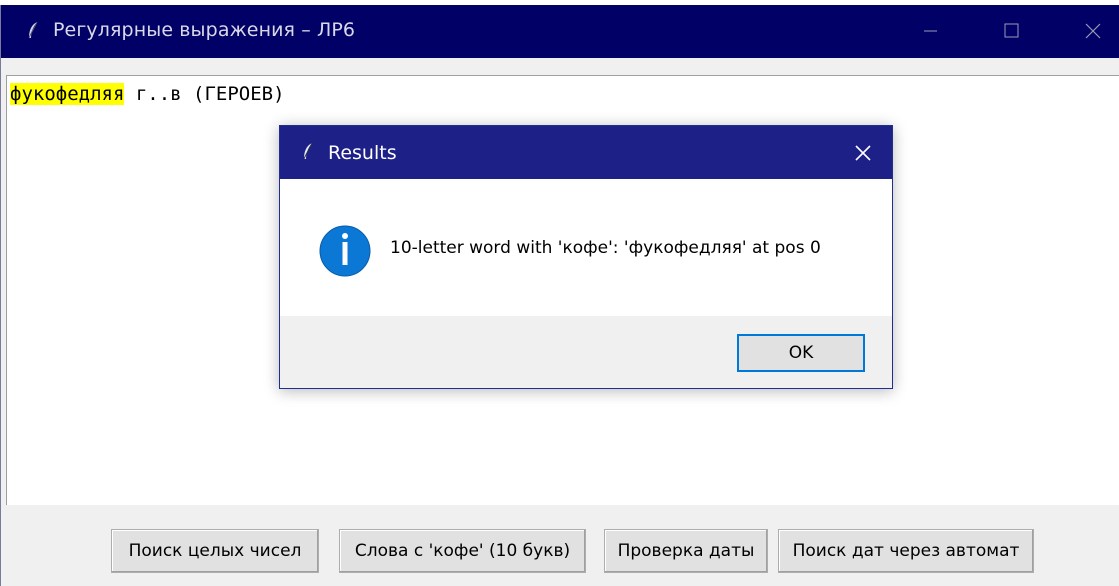 The width and height of the screenshot is (1119, 586). What do you see at coordinates (930, 30) in the screenshot?
I see `minimize-icon` at bounding box center [930, 30].